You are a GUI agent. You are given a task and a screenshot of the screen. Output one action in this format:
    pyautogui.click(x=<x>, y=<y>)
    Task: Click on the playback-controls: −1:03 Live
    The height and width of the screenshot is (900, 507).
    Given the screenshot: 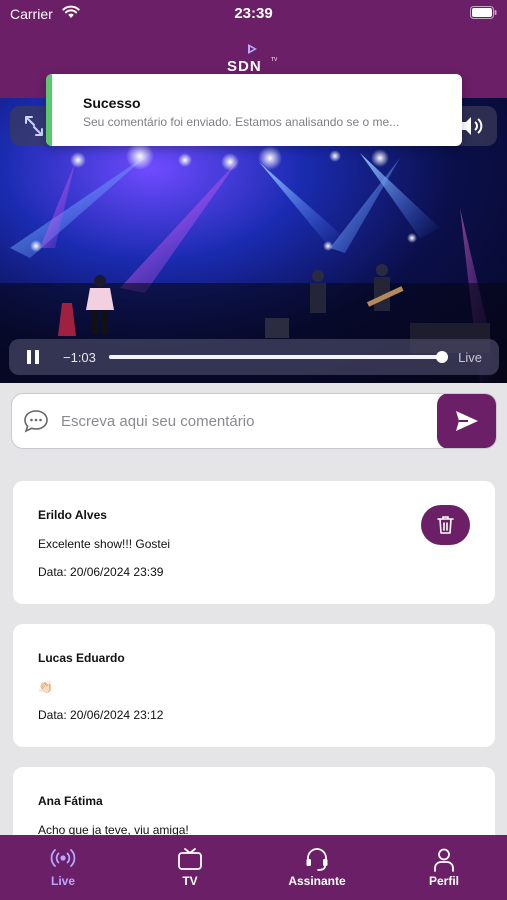 What is the action you would take?
    pyautogui.click(x=254, y=357)
    